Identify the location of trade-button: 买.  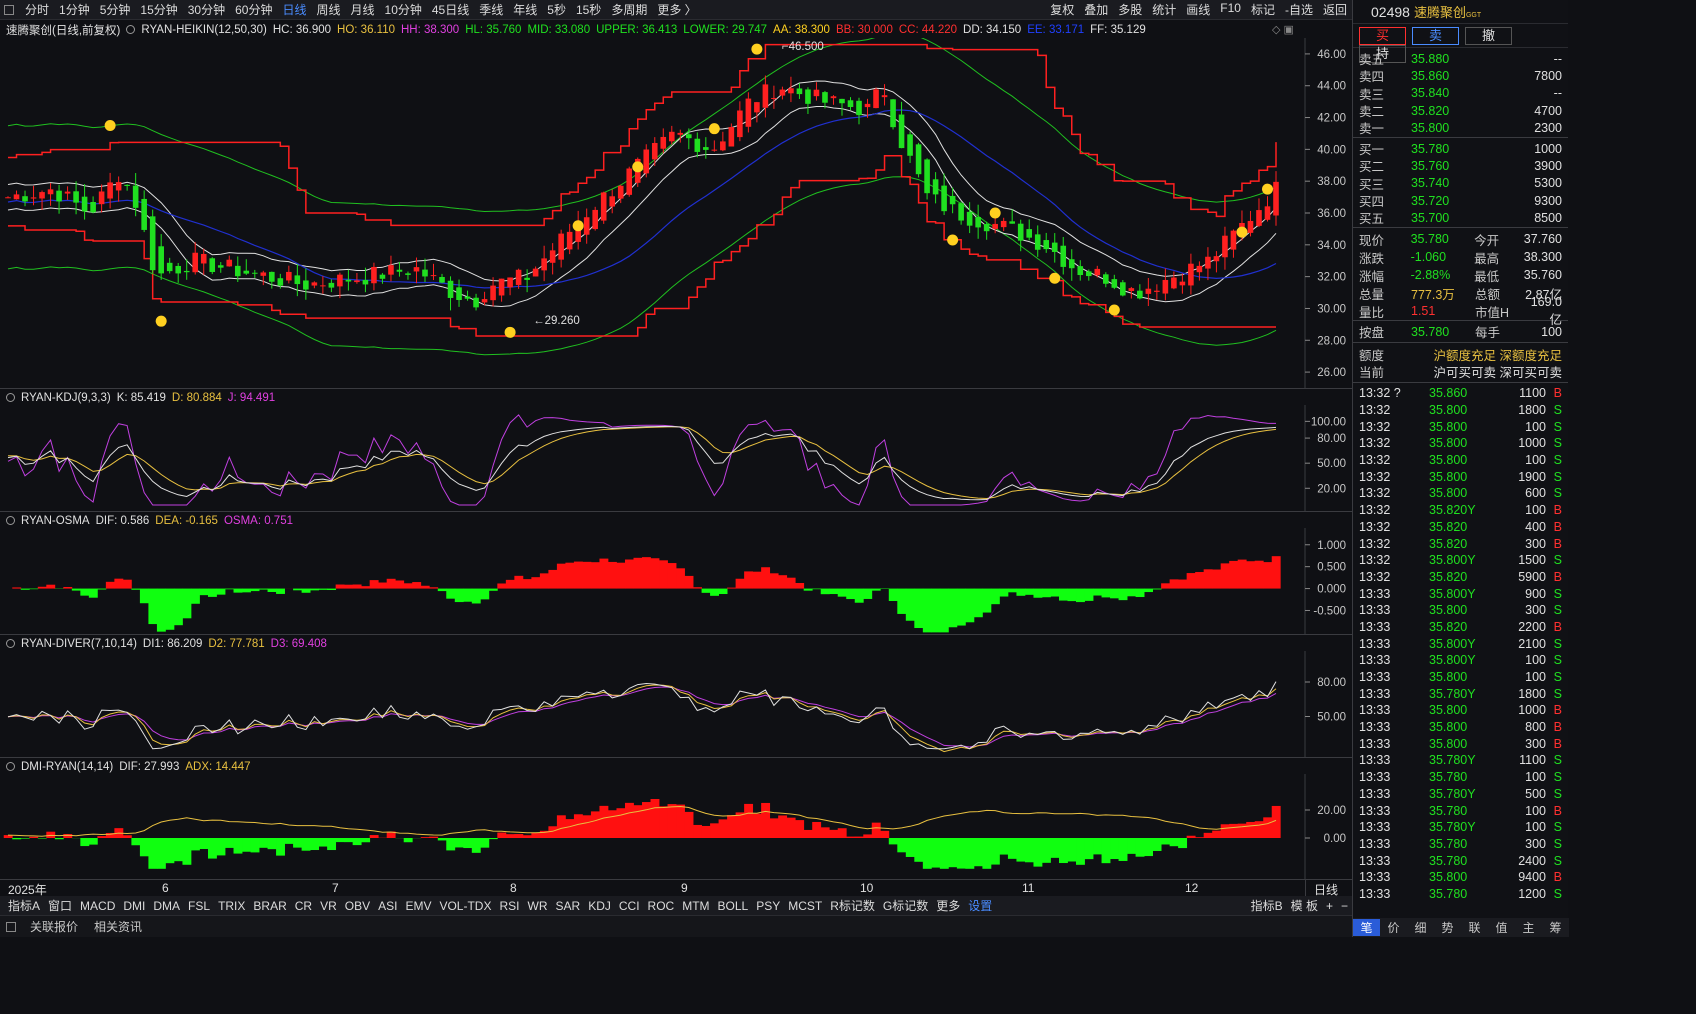
(1382, 36).